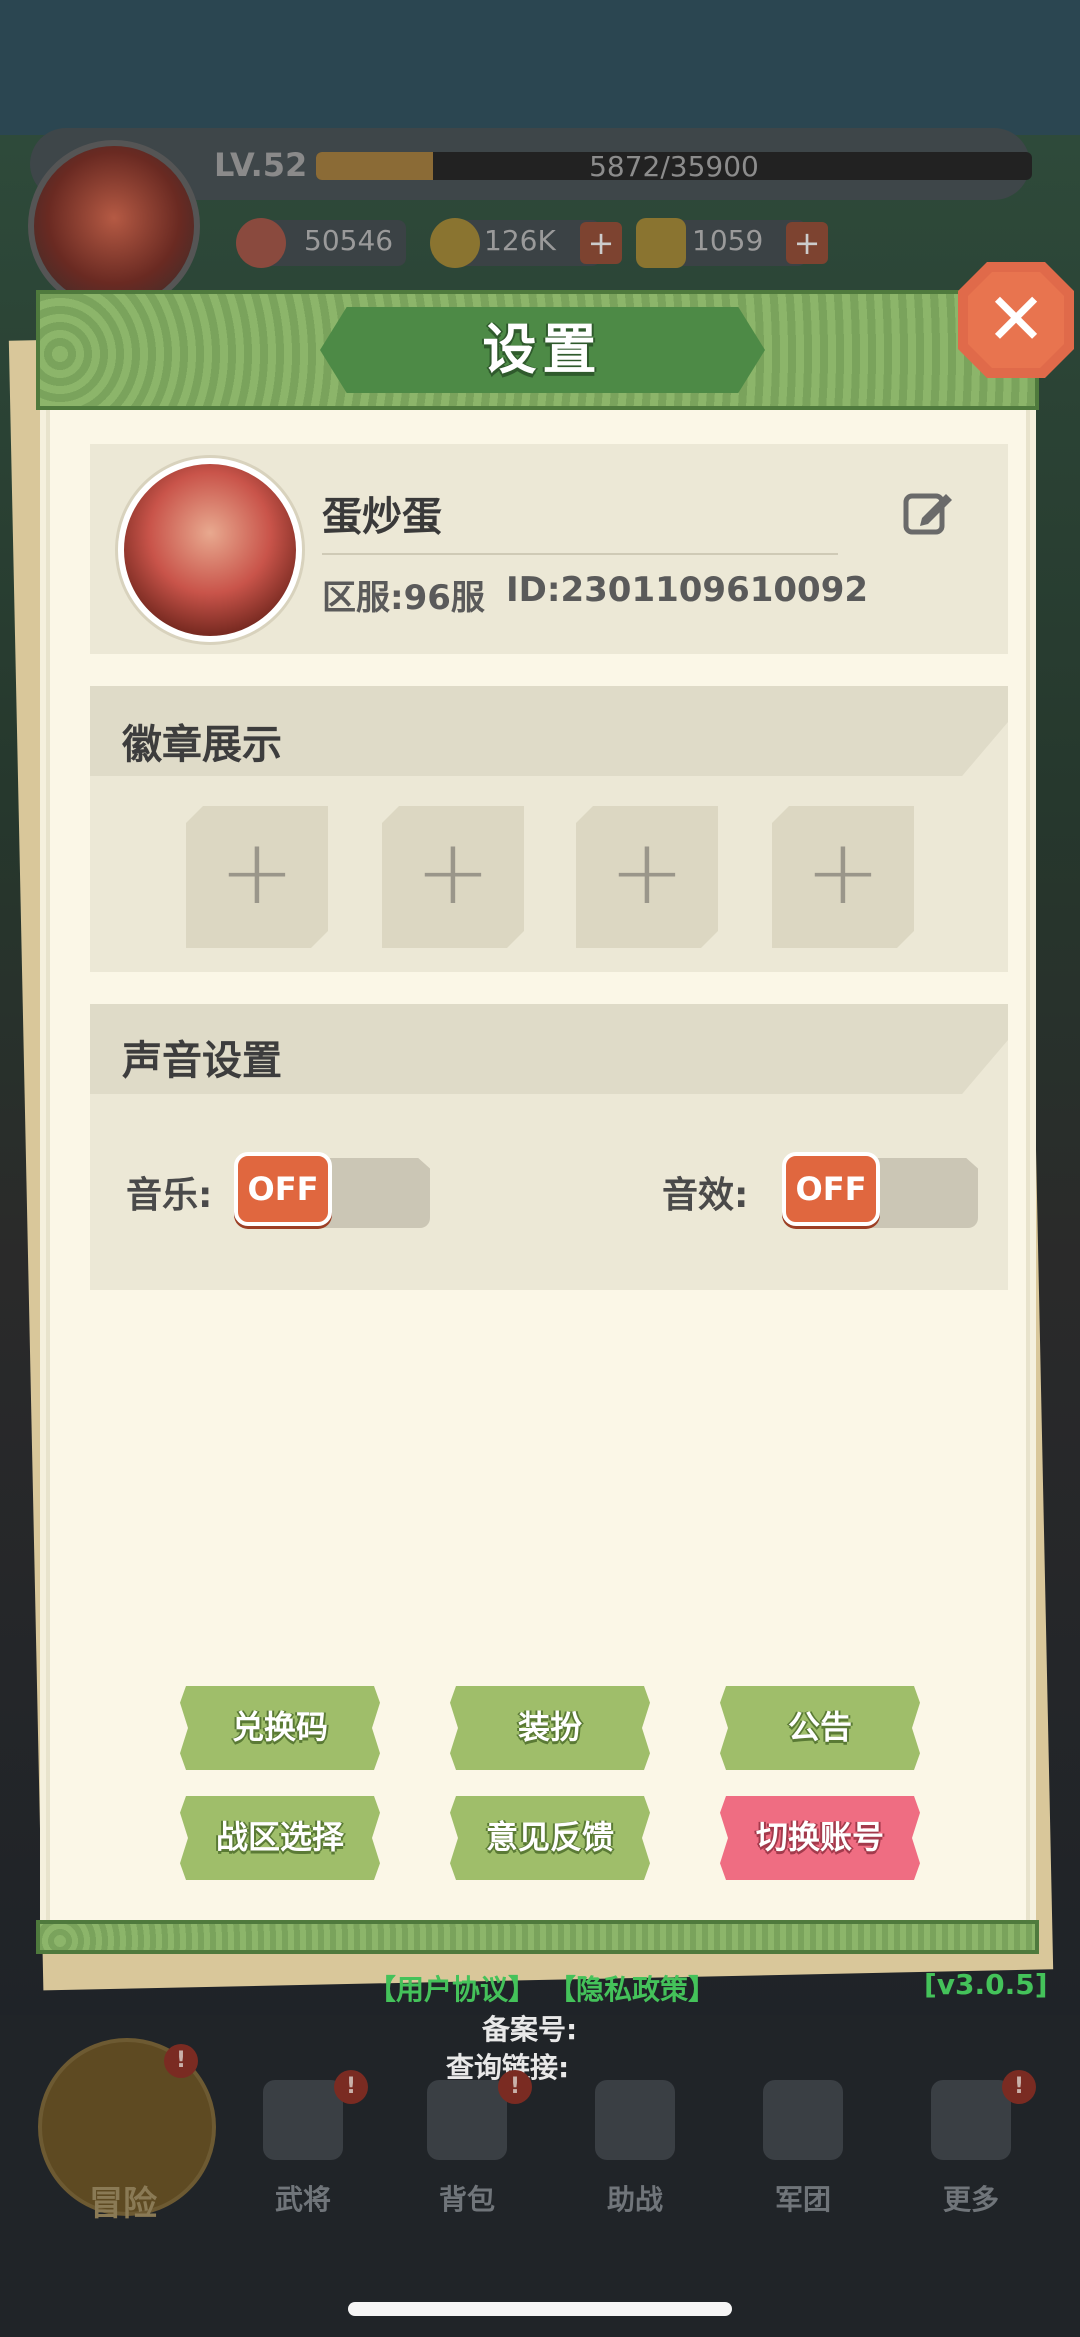  What do you see at coordinates (261, 243) in the screenshot?
I see `power-swords-icon` at bounding box center [261, 243].